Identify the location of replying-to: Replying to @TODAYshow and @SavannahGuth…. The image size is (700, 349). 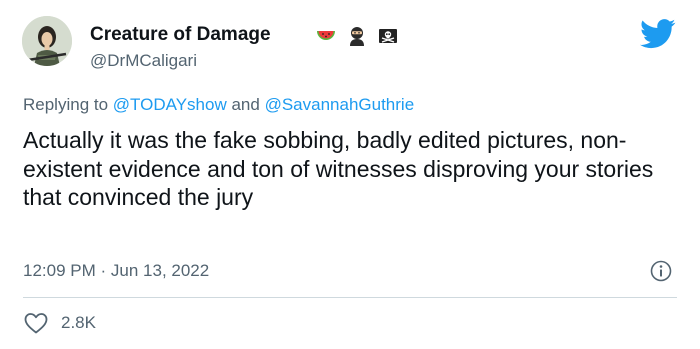
(218, 105).